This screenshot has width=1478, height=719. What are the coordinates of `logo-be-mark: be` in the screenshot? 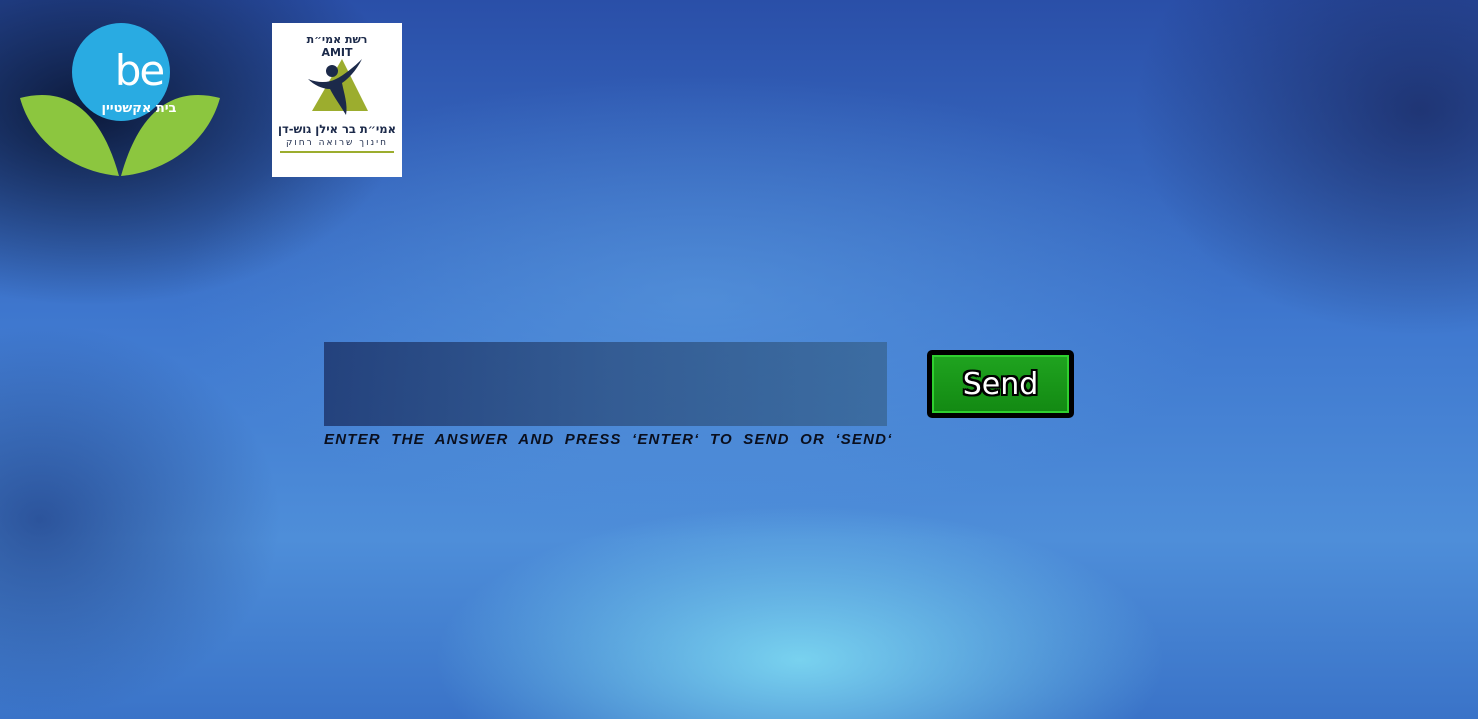 It's located at (140, 70).